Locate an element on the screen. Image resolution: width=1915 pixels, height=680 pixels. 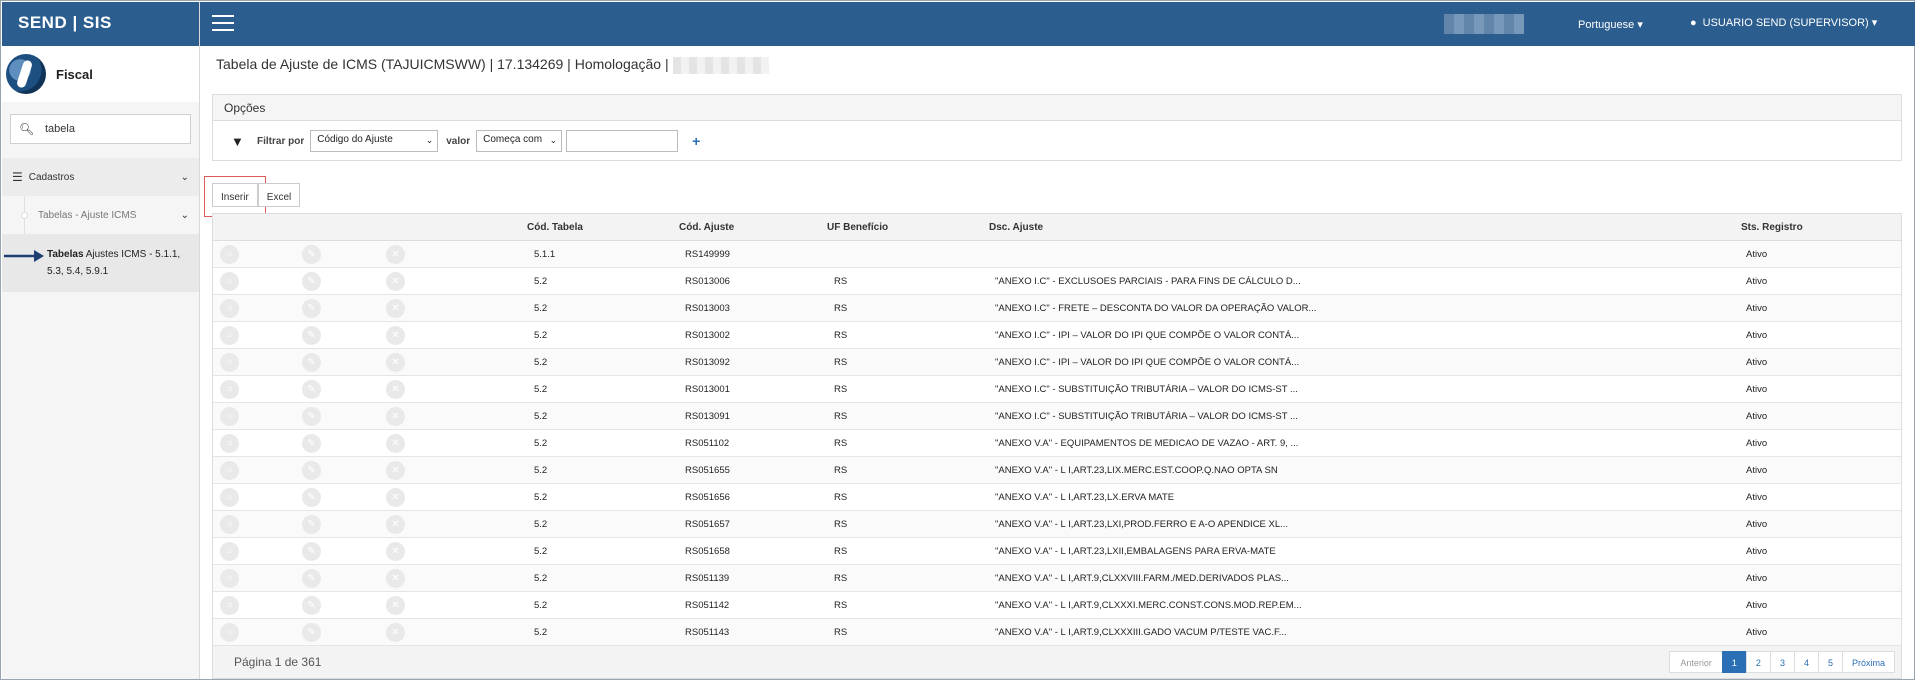
page-2-button: 2 is located at coordinates (1758, 662).